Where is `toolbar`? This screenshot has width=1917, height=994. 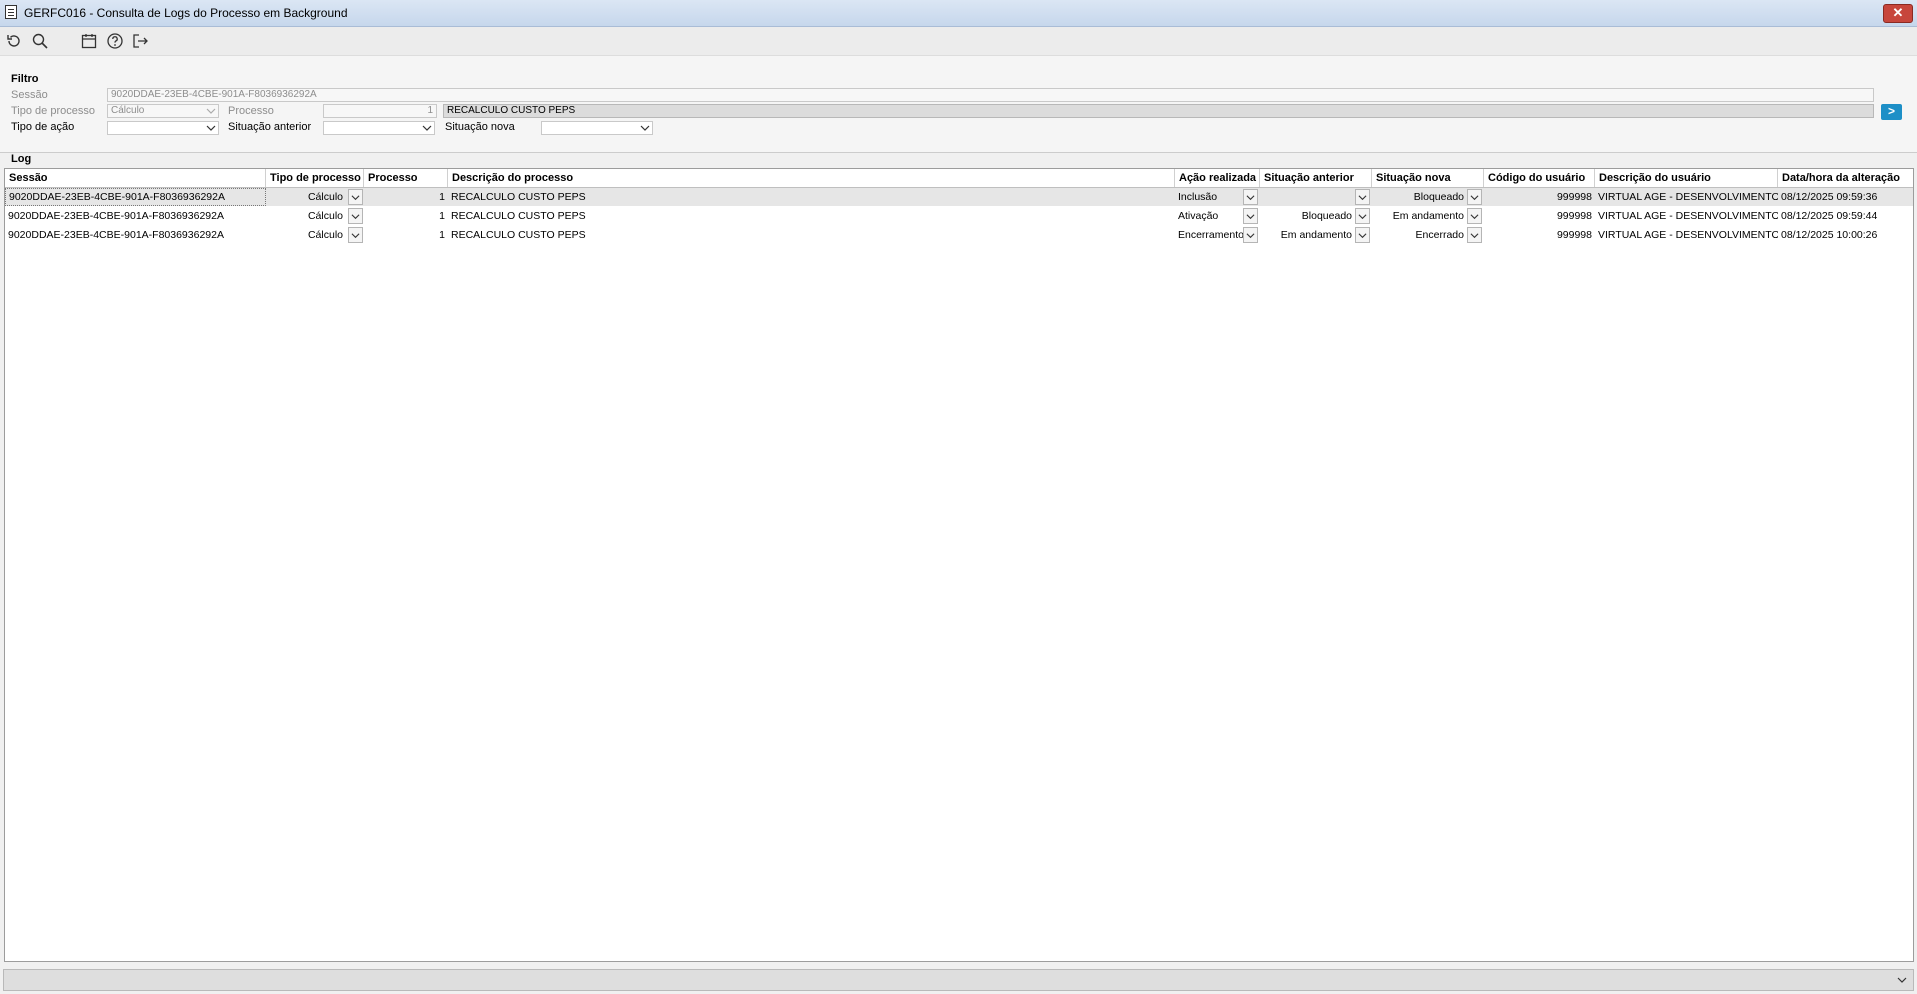 toolbar is located at coordinates (958, 41).